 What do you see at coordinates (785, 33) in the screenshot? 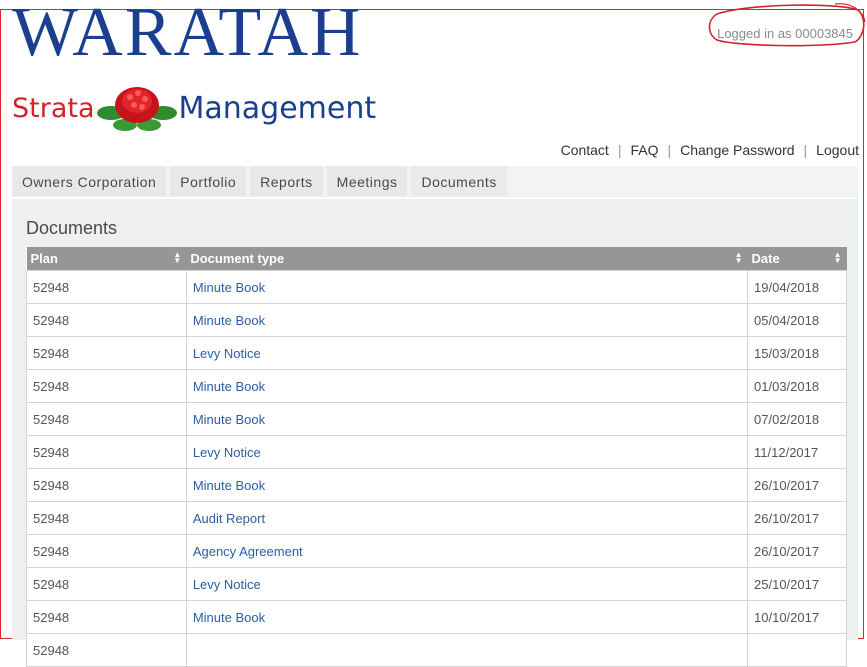
I see `logged-in-status: Logged in as 00003845` at bounding box center [785, 33].